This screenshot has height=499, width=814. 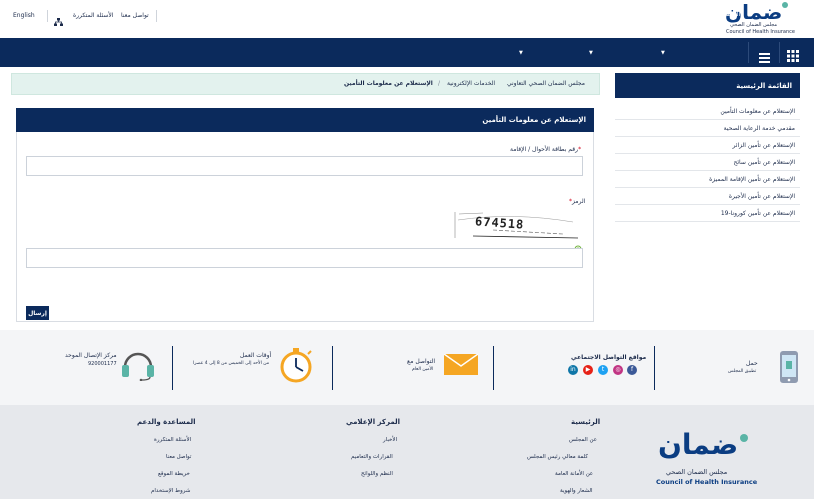 I want to click on english-link: English, so click(x=24, y=15).